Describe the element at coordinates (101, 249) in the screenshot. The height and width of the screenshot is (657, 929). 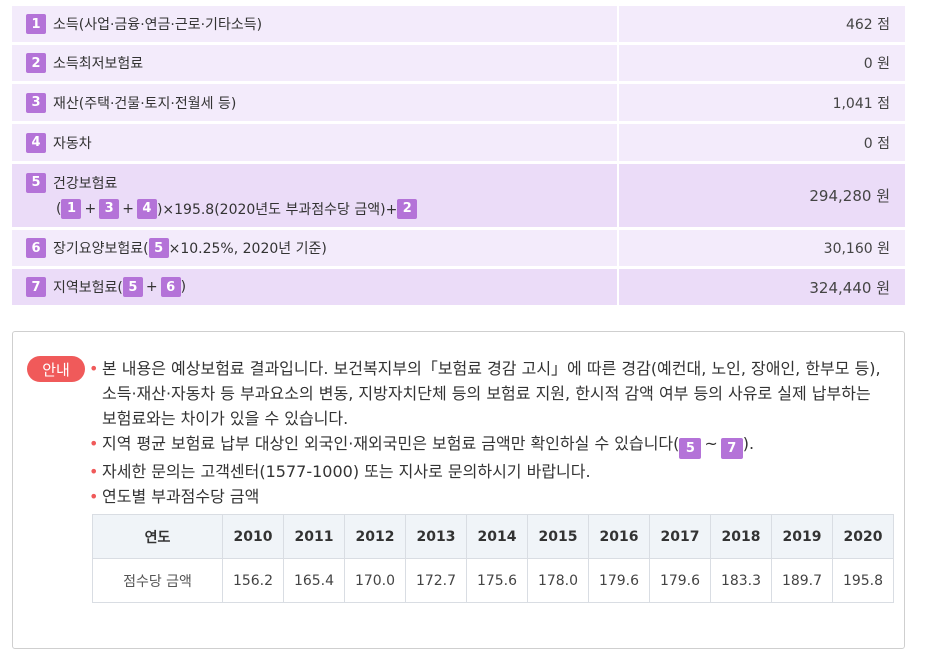
I see `long-term-care-label: 장기요양보험료(` at that location.